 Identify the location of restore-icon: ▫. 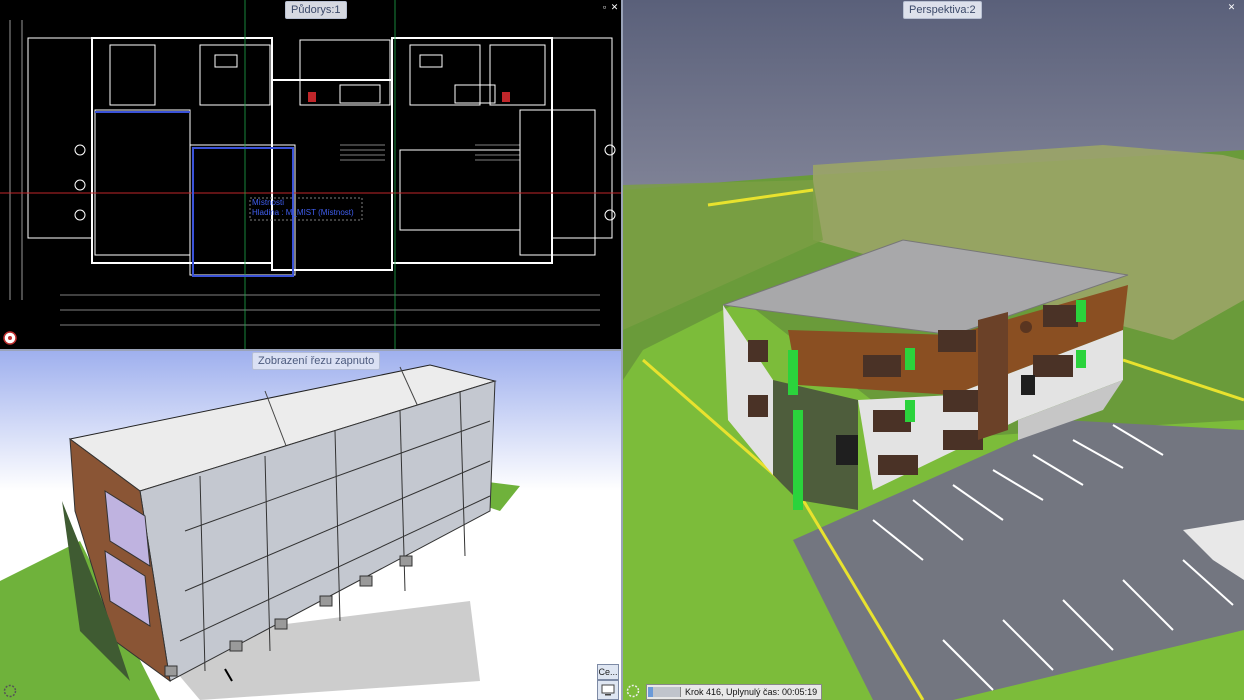
(604, 7).